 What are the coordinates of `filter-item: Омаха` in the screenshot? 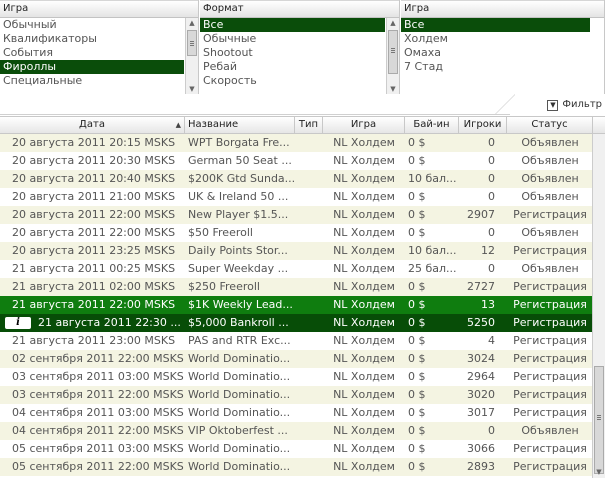 It's located at (495, 53).